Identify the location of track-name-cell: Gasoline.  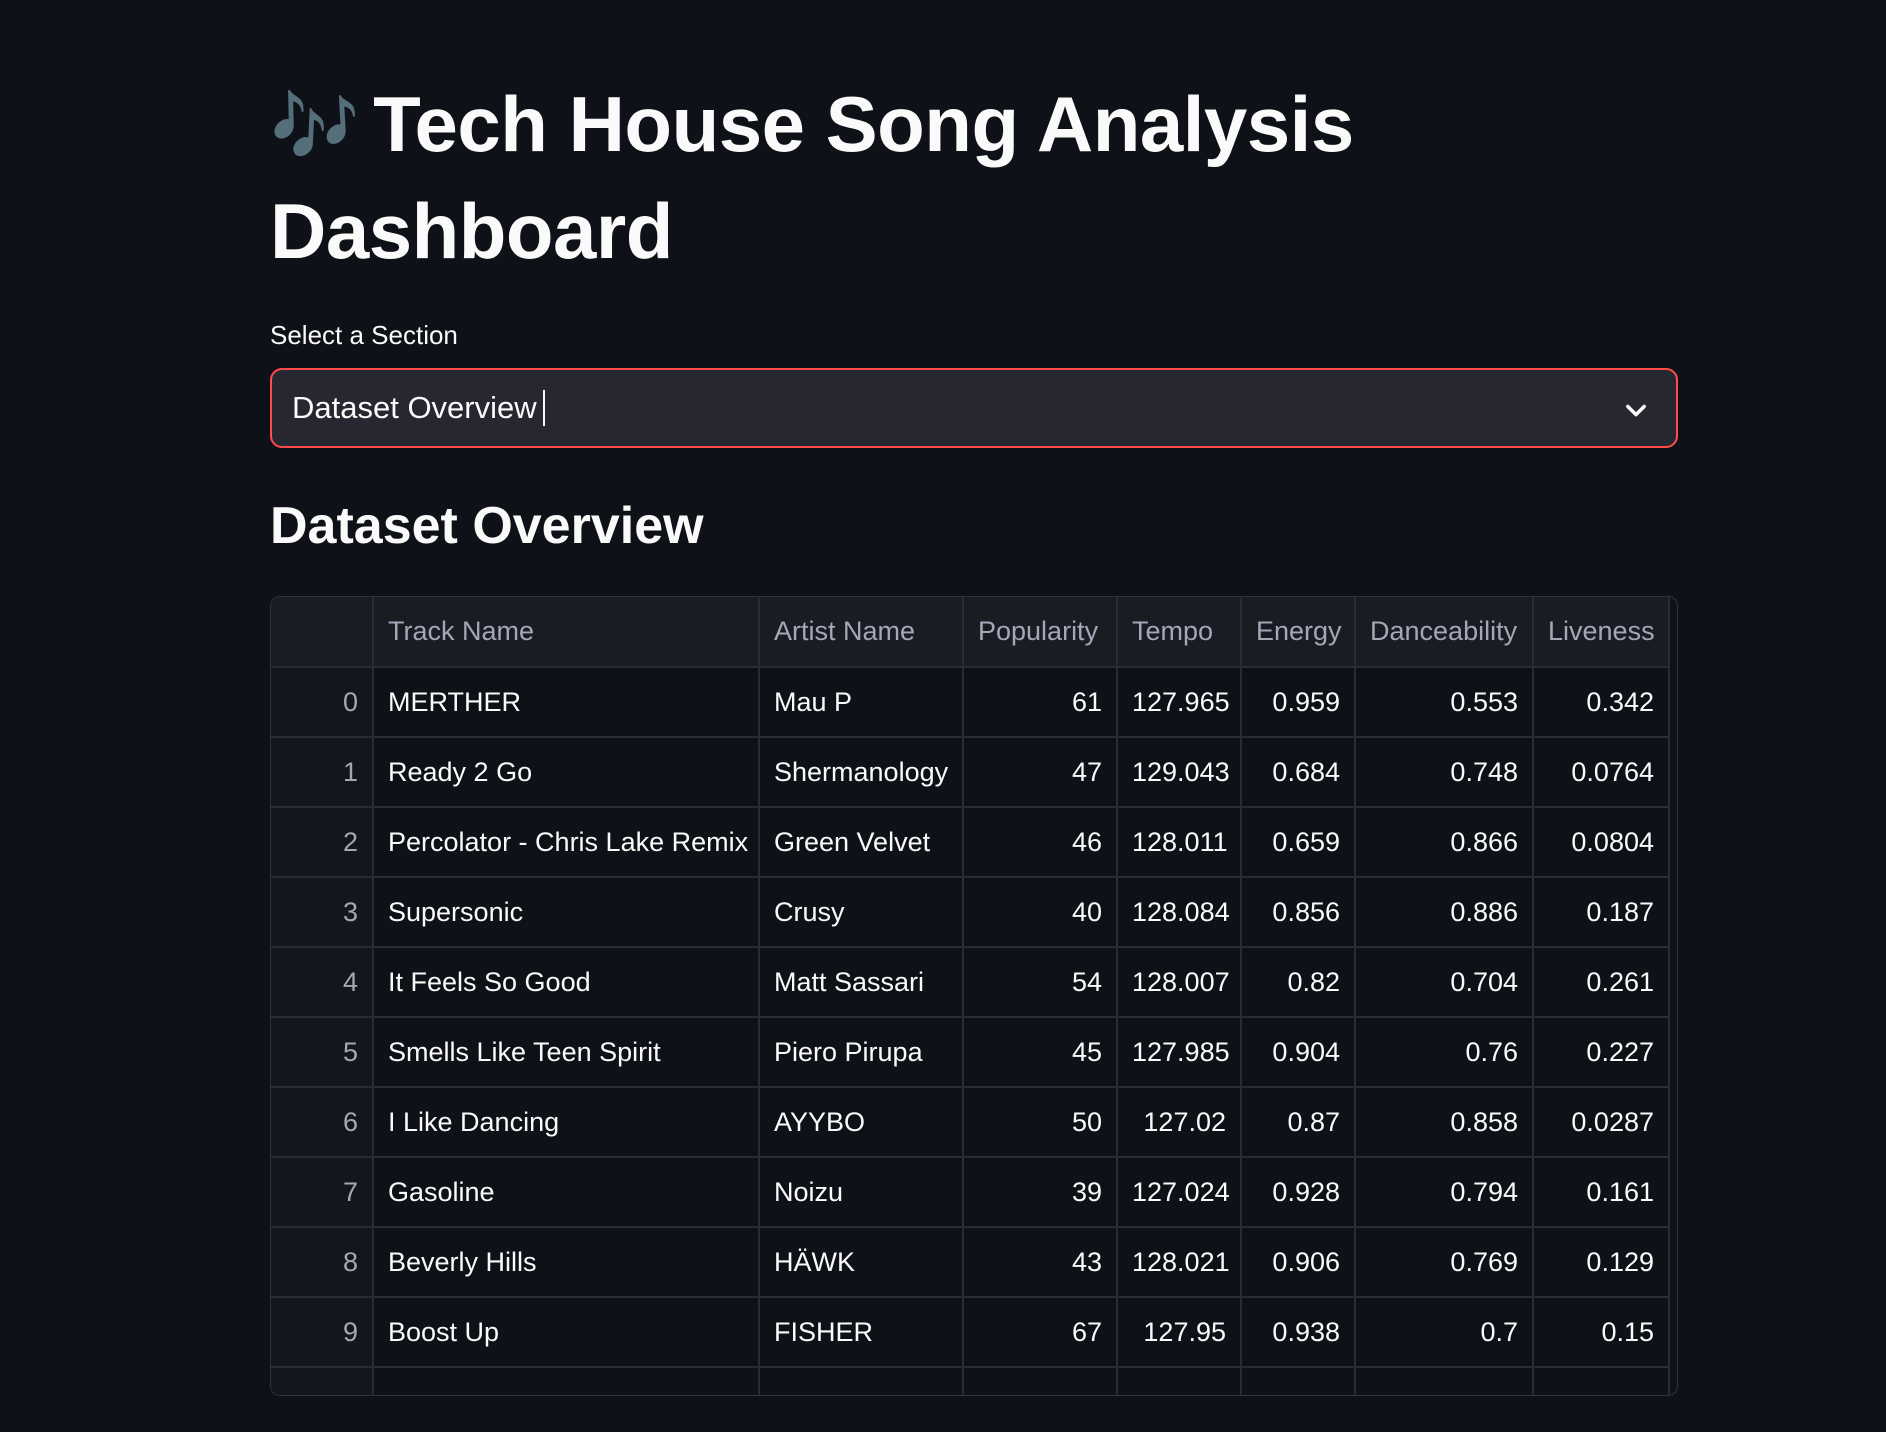
(566, 1192).